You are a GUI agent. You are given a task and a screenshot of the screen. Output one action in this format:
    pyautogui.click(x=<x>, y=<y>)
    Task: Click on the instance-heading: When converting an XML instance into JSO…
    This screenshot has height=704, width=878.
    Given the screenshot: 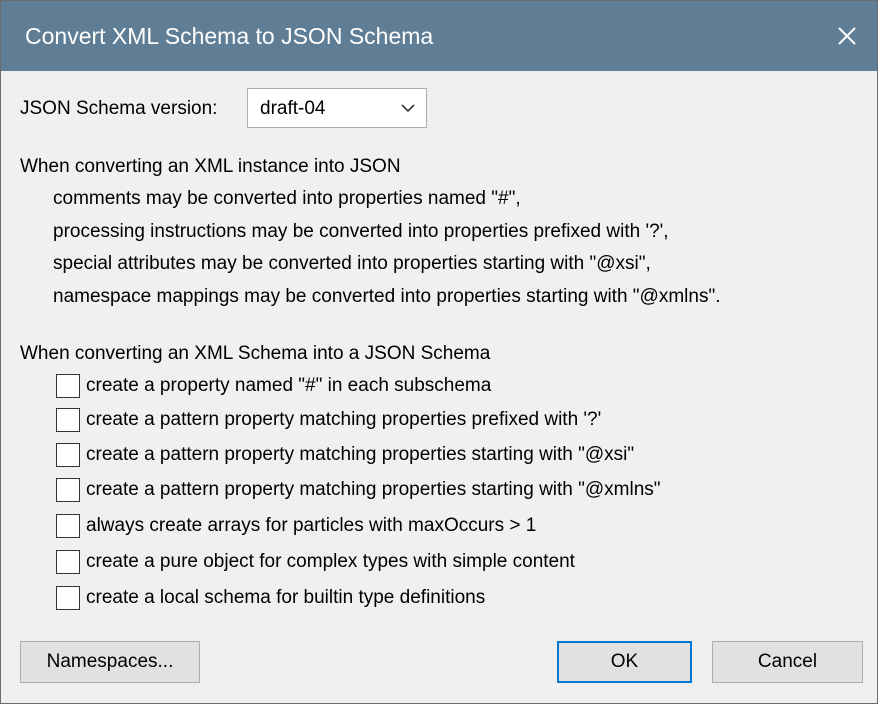 What is the action you would take?
    pyautogui.click(x=210, y=166)
    